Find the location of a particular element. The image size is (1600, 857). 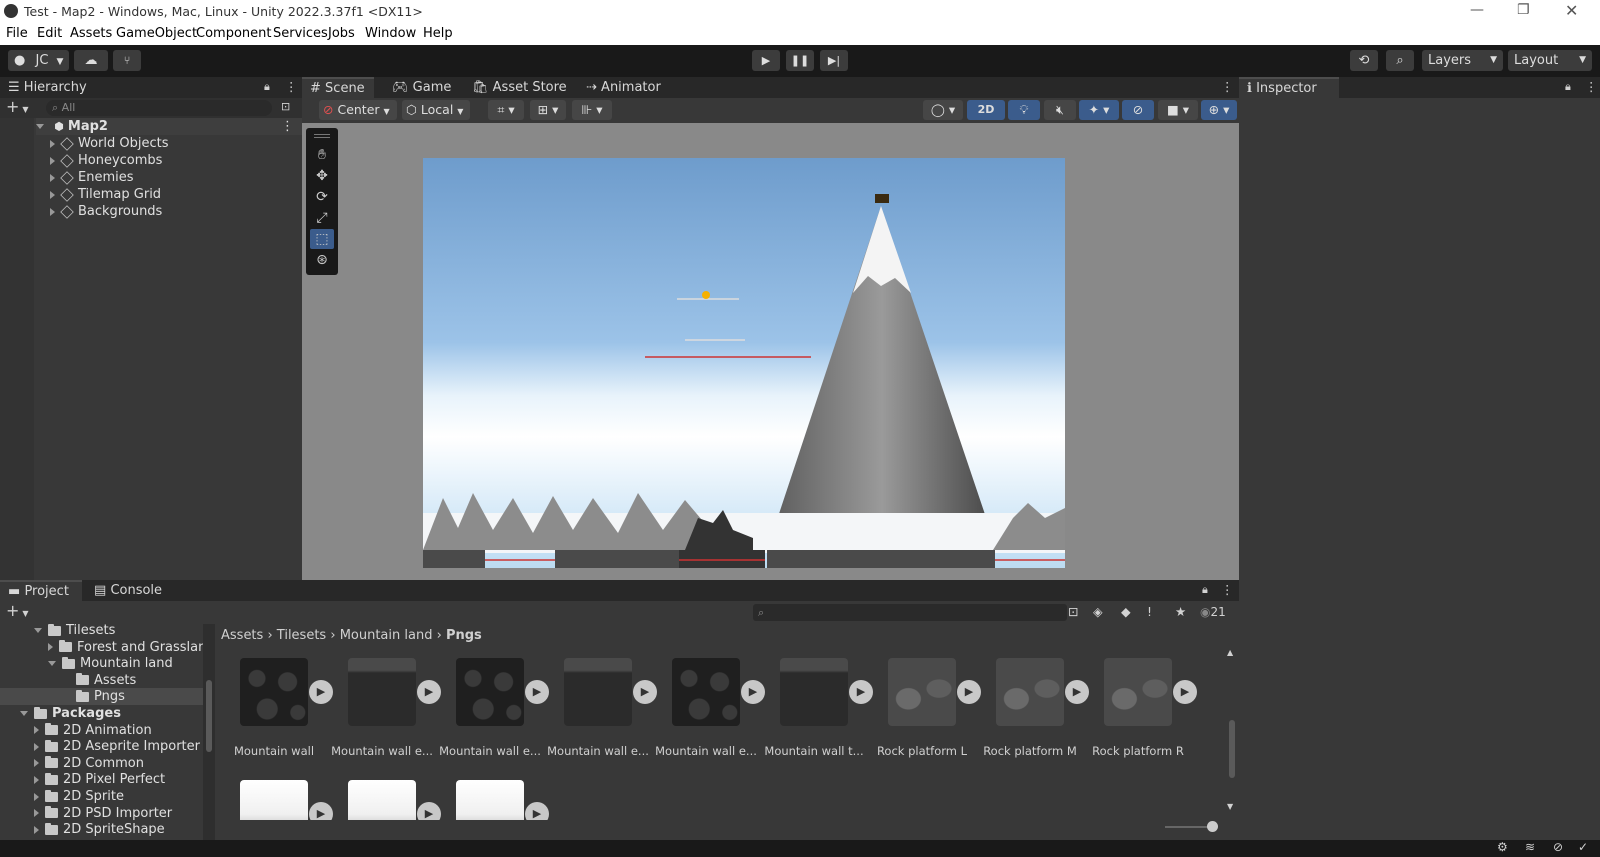

project-tree-item: Forest and Grassland is located at coordinates (107, 647).